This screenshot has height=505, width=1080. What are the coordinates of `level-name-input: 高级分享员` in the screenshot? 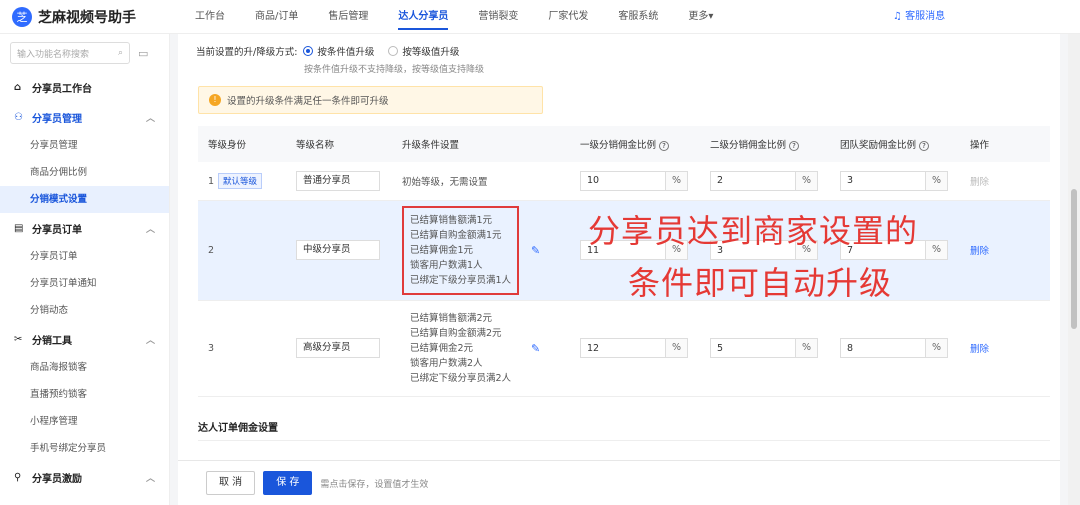 It's located at (338, 348).